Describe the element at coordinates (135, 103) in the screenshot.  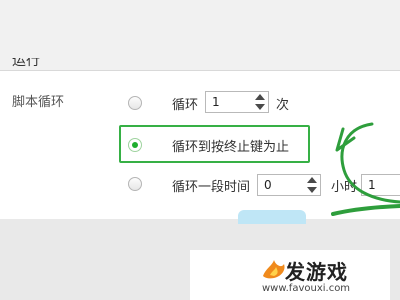
I see `loop-count-radio` at that location.